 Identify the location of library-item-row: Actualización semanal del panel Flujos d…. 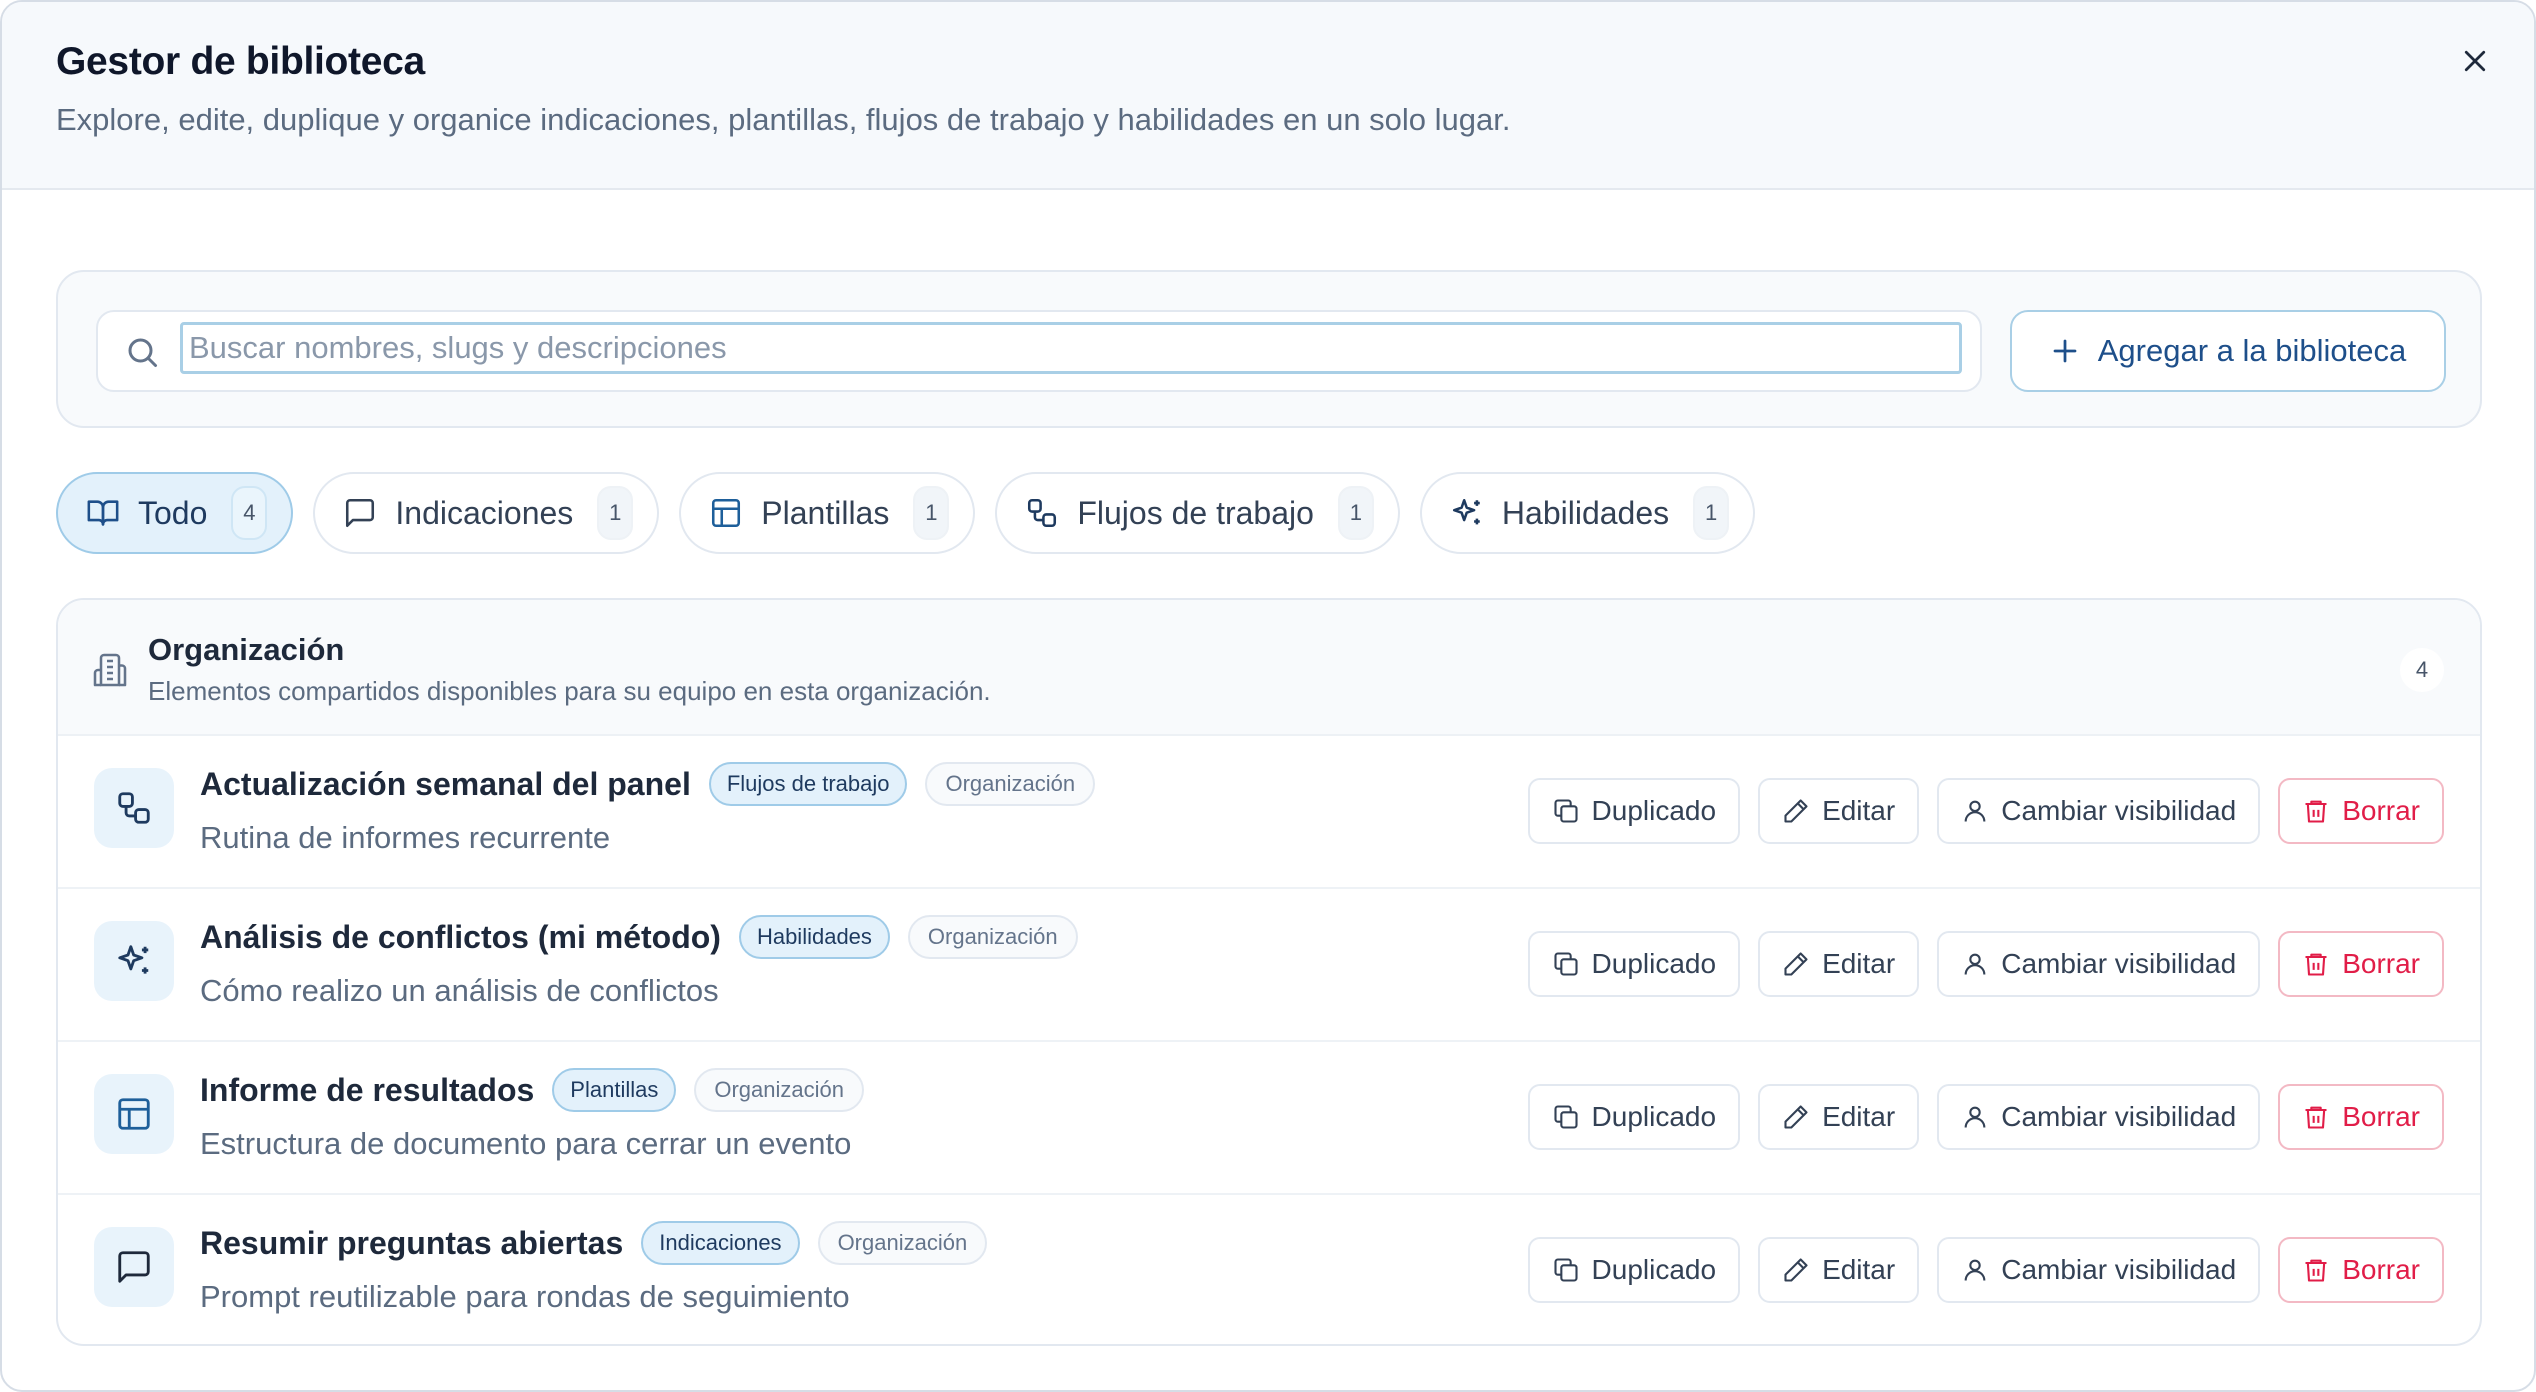
(1269, 812).